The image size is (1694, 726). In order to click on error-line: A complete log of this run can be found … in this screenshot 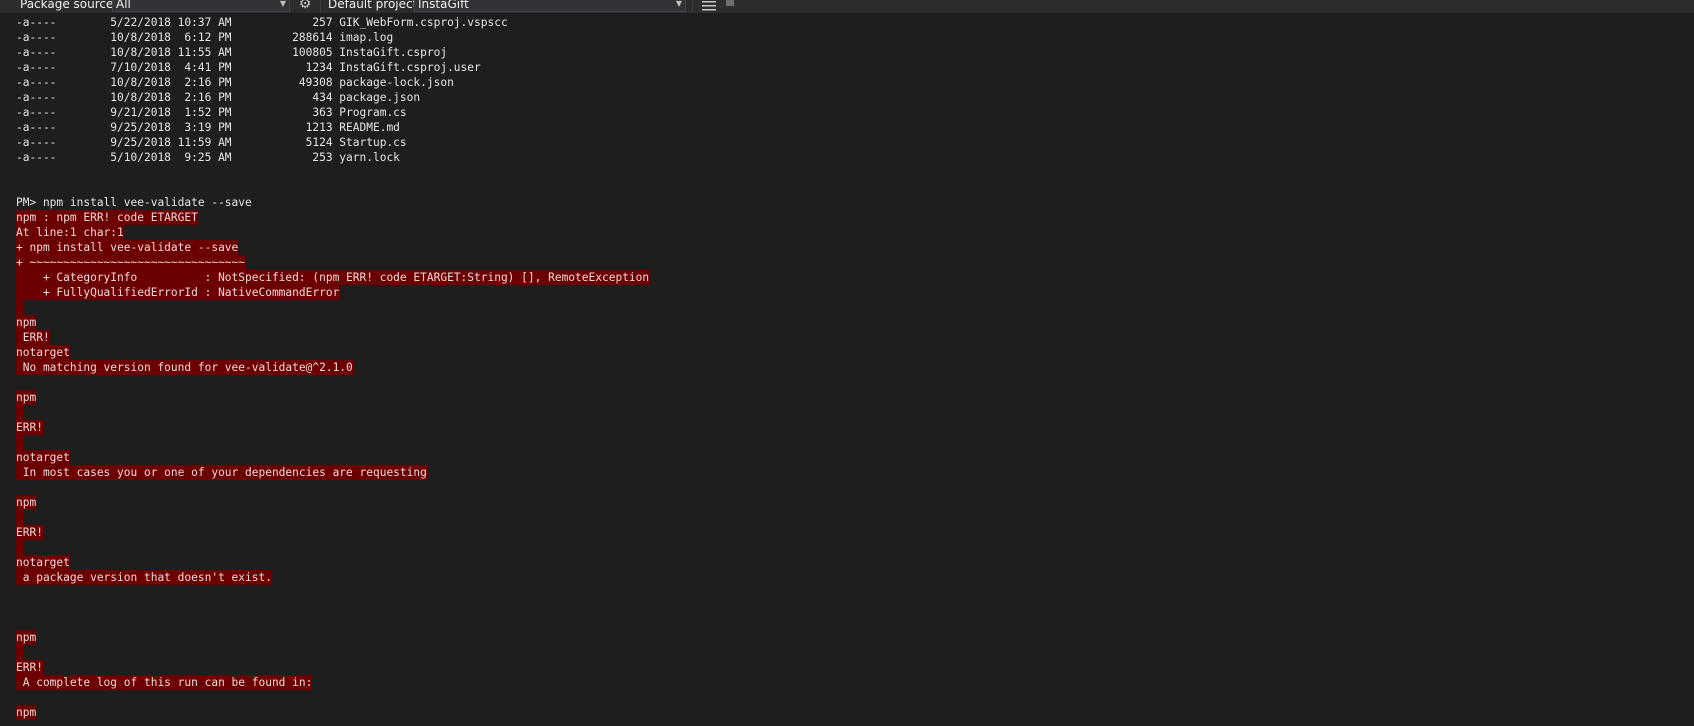, I will do `click(855, 682)`.